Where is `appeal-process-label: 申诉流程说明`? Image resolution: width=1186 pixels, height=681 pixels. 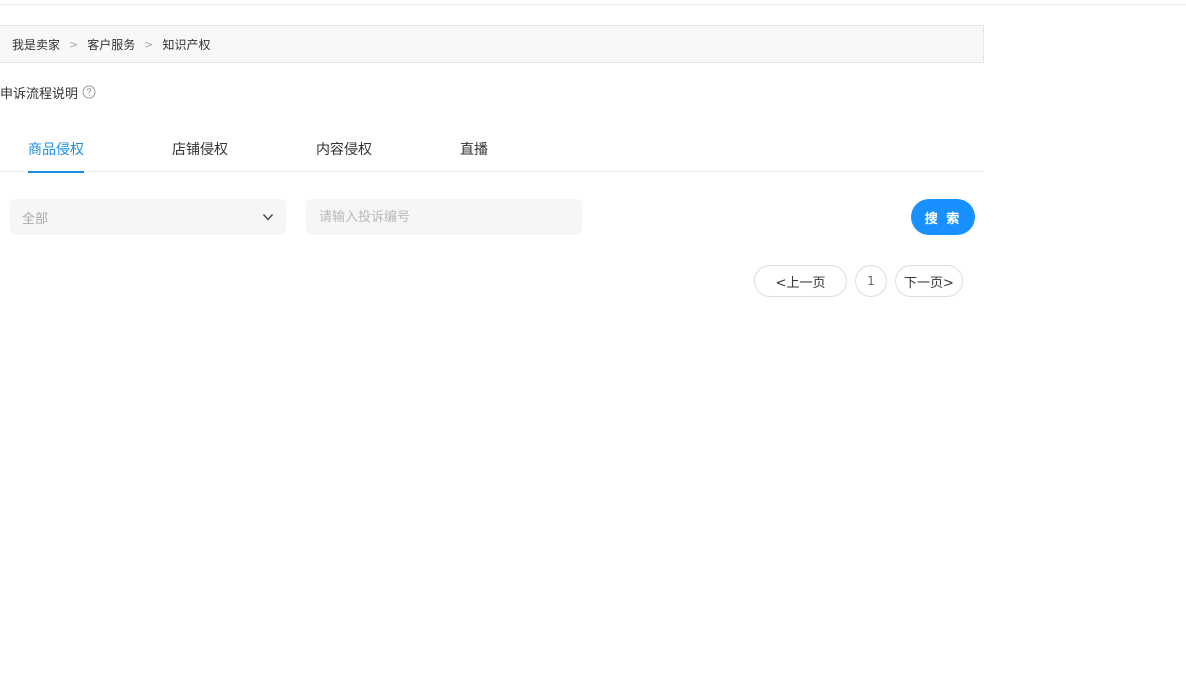
appeal-process-label: 申诉流程说明 is located at coordinates (39, 94).